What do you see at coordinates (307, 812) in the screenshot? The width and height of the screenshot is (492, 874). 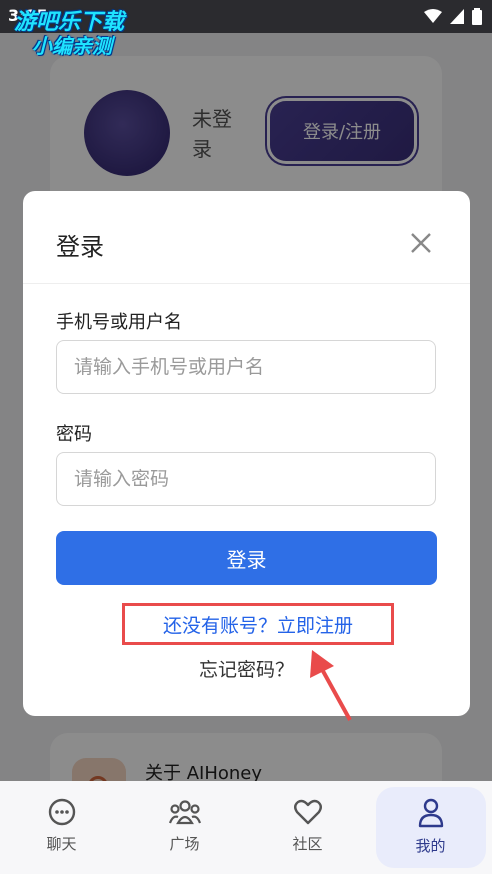 I see `heart-icon` at bounding box center [307, 812].